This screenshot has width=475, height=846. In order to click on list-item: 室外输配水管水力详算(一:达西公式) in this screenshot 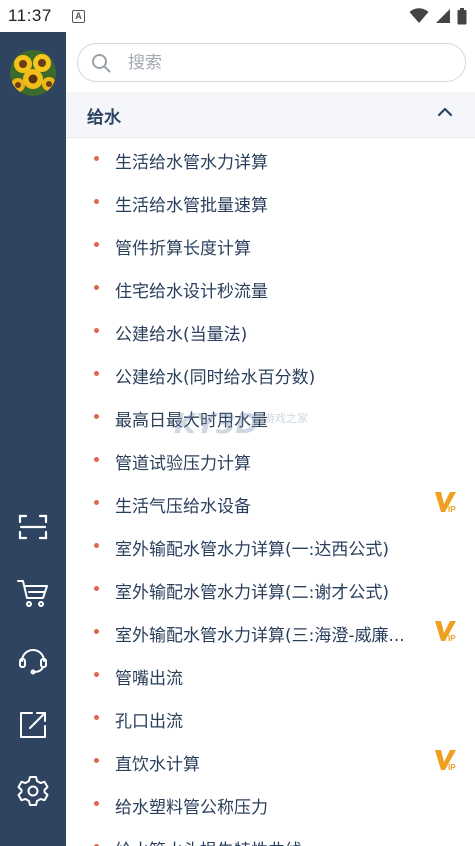, I will do `click(270, 546)`.